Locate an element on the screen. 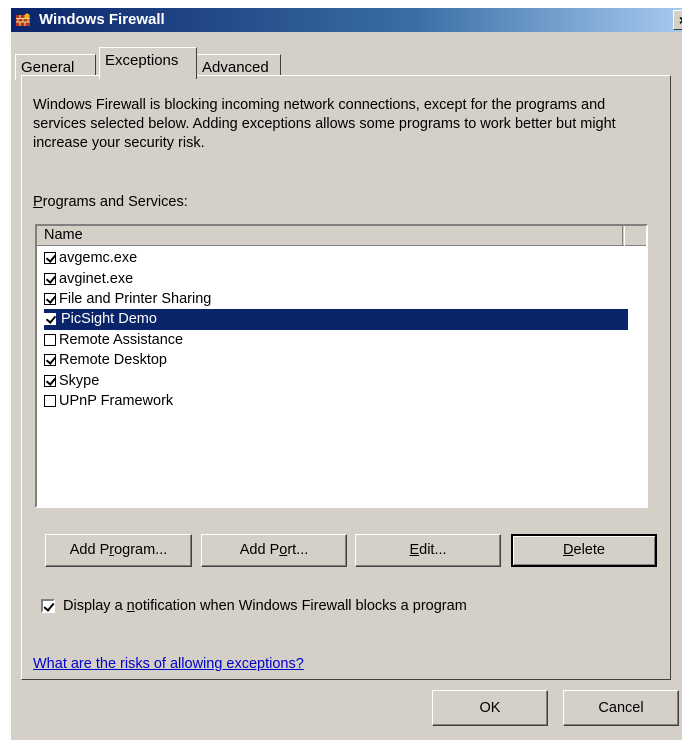 This screenshot has width=682, height=740. list-header: Name is located at coordinates (341, 236).